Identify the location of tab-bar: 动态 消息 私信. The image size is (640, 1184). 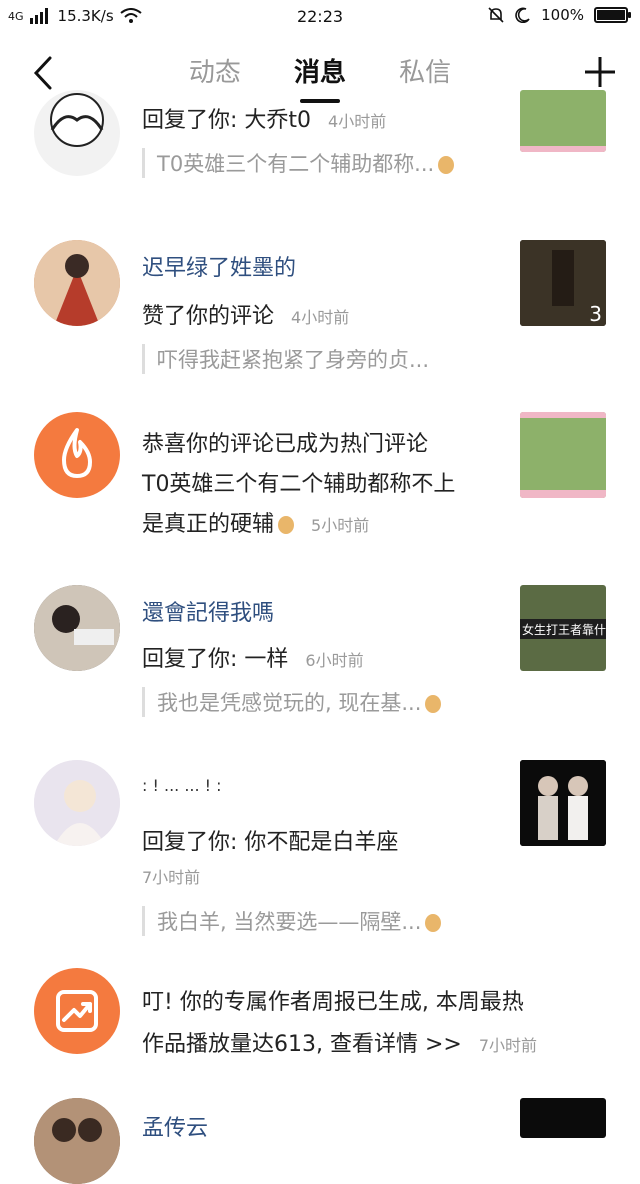
(320, 77).